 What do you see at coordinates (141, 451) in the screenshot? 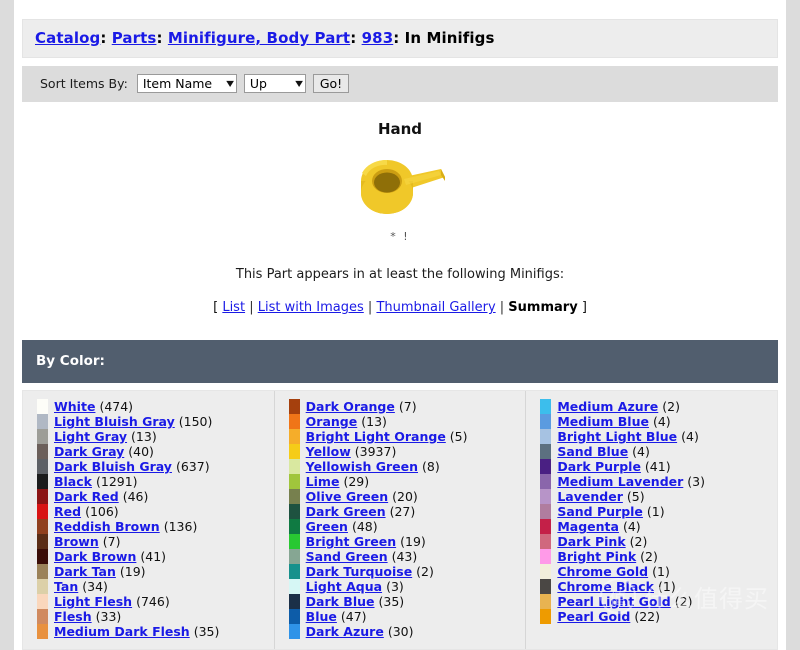
I see `color-count: (40)` at bounding box center [141, 451].